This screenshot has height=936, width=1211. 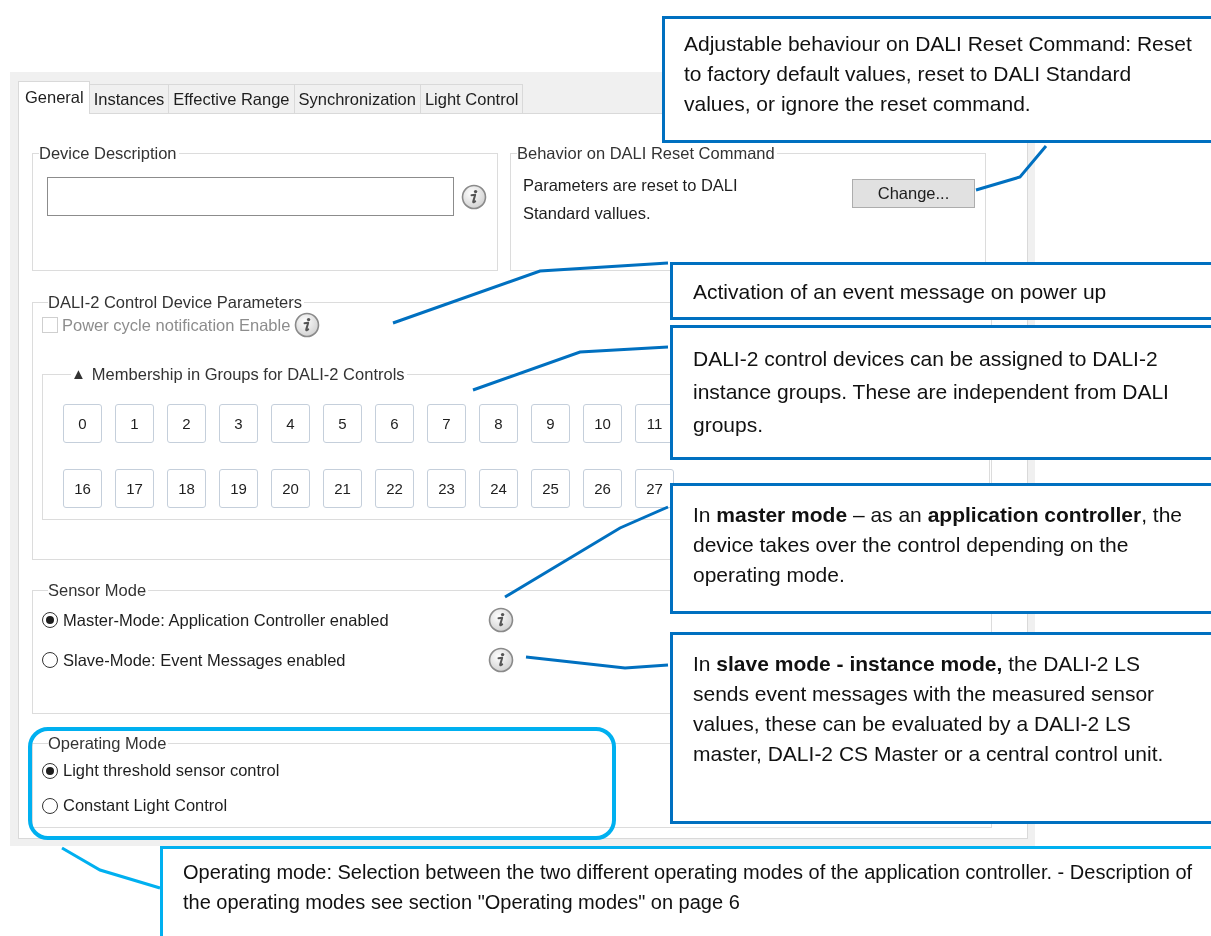 What do you see at coordinates (631, 199) in the screenshot?
I see `description-text: Parameters are reset to DALI Standard vallues.` at bounding box center [631, 199].